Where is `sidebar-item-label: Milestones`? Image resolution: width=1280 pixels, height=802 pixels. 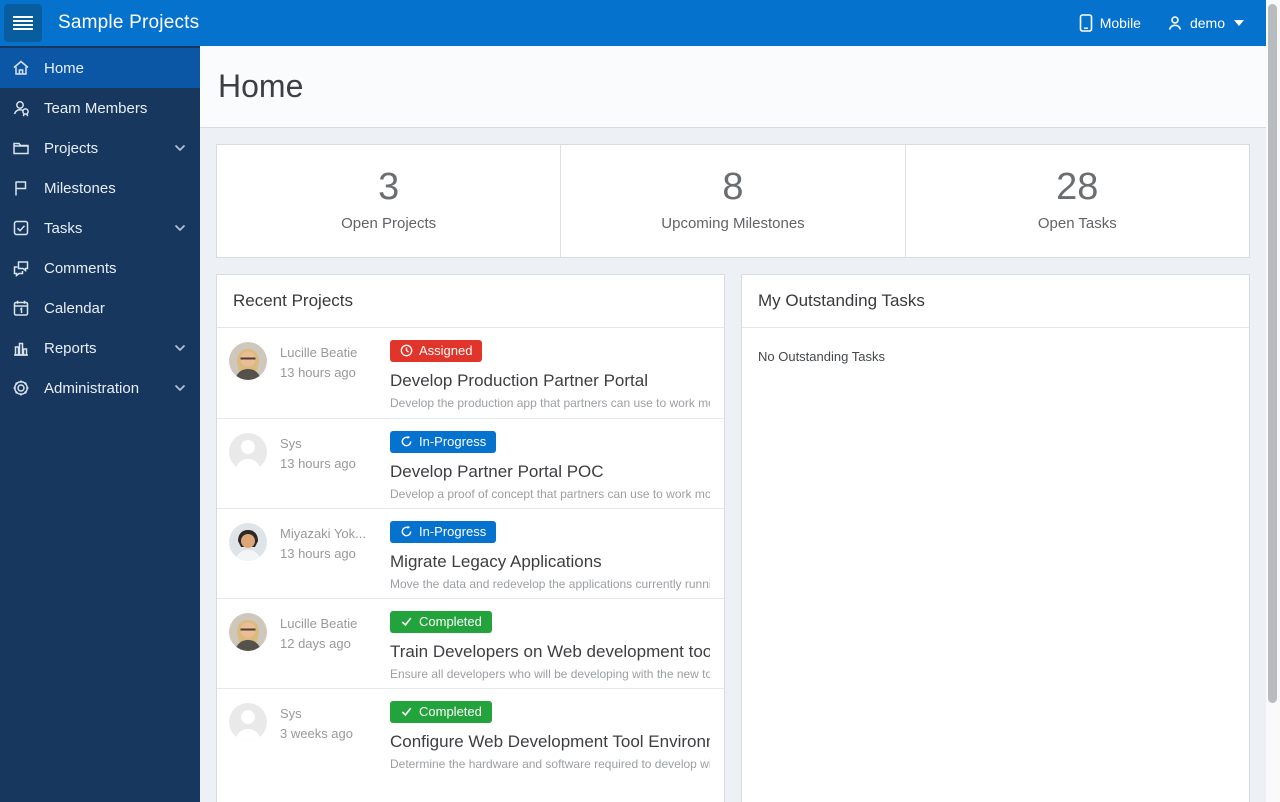 sidebar-item-label: Milestones is located at coordinates (80, 188).